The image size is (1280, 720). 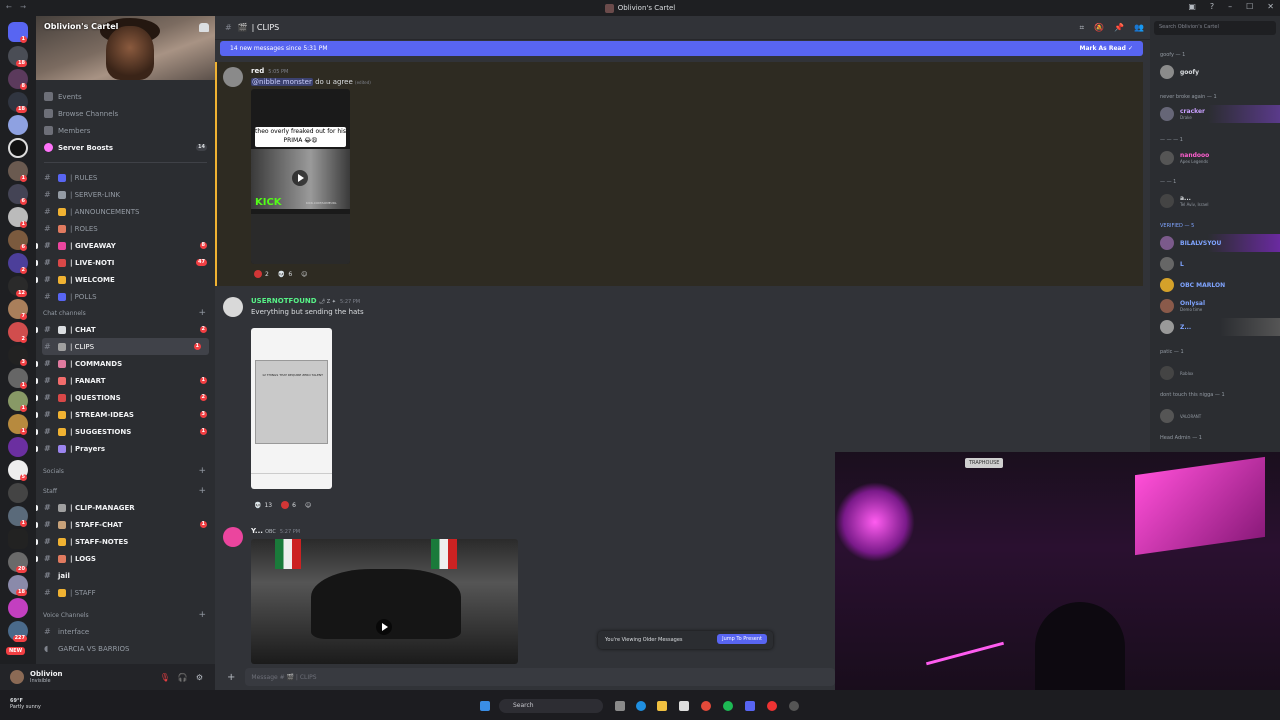 What do you see at coordinates (125, 448) in the screenshot?
I see `channel-prayers: # | Prayers` at bounding box center [125, 448].